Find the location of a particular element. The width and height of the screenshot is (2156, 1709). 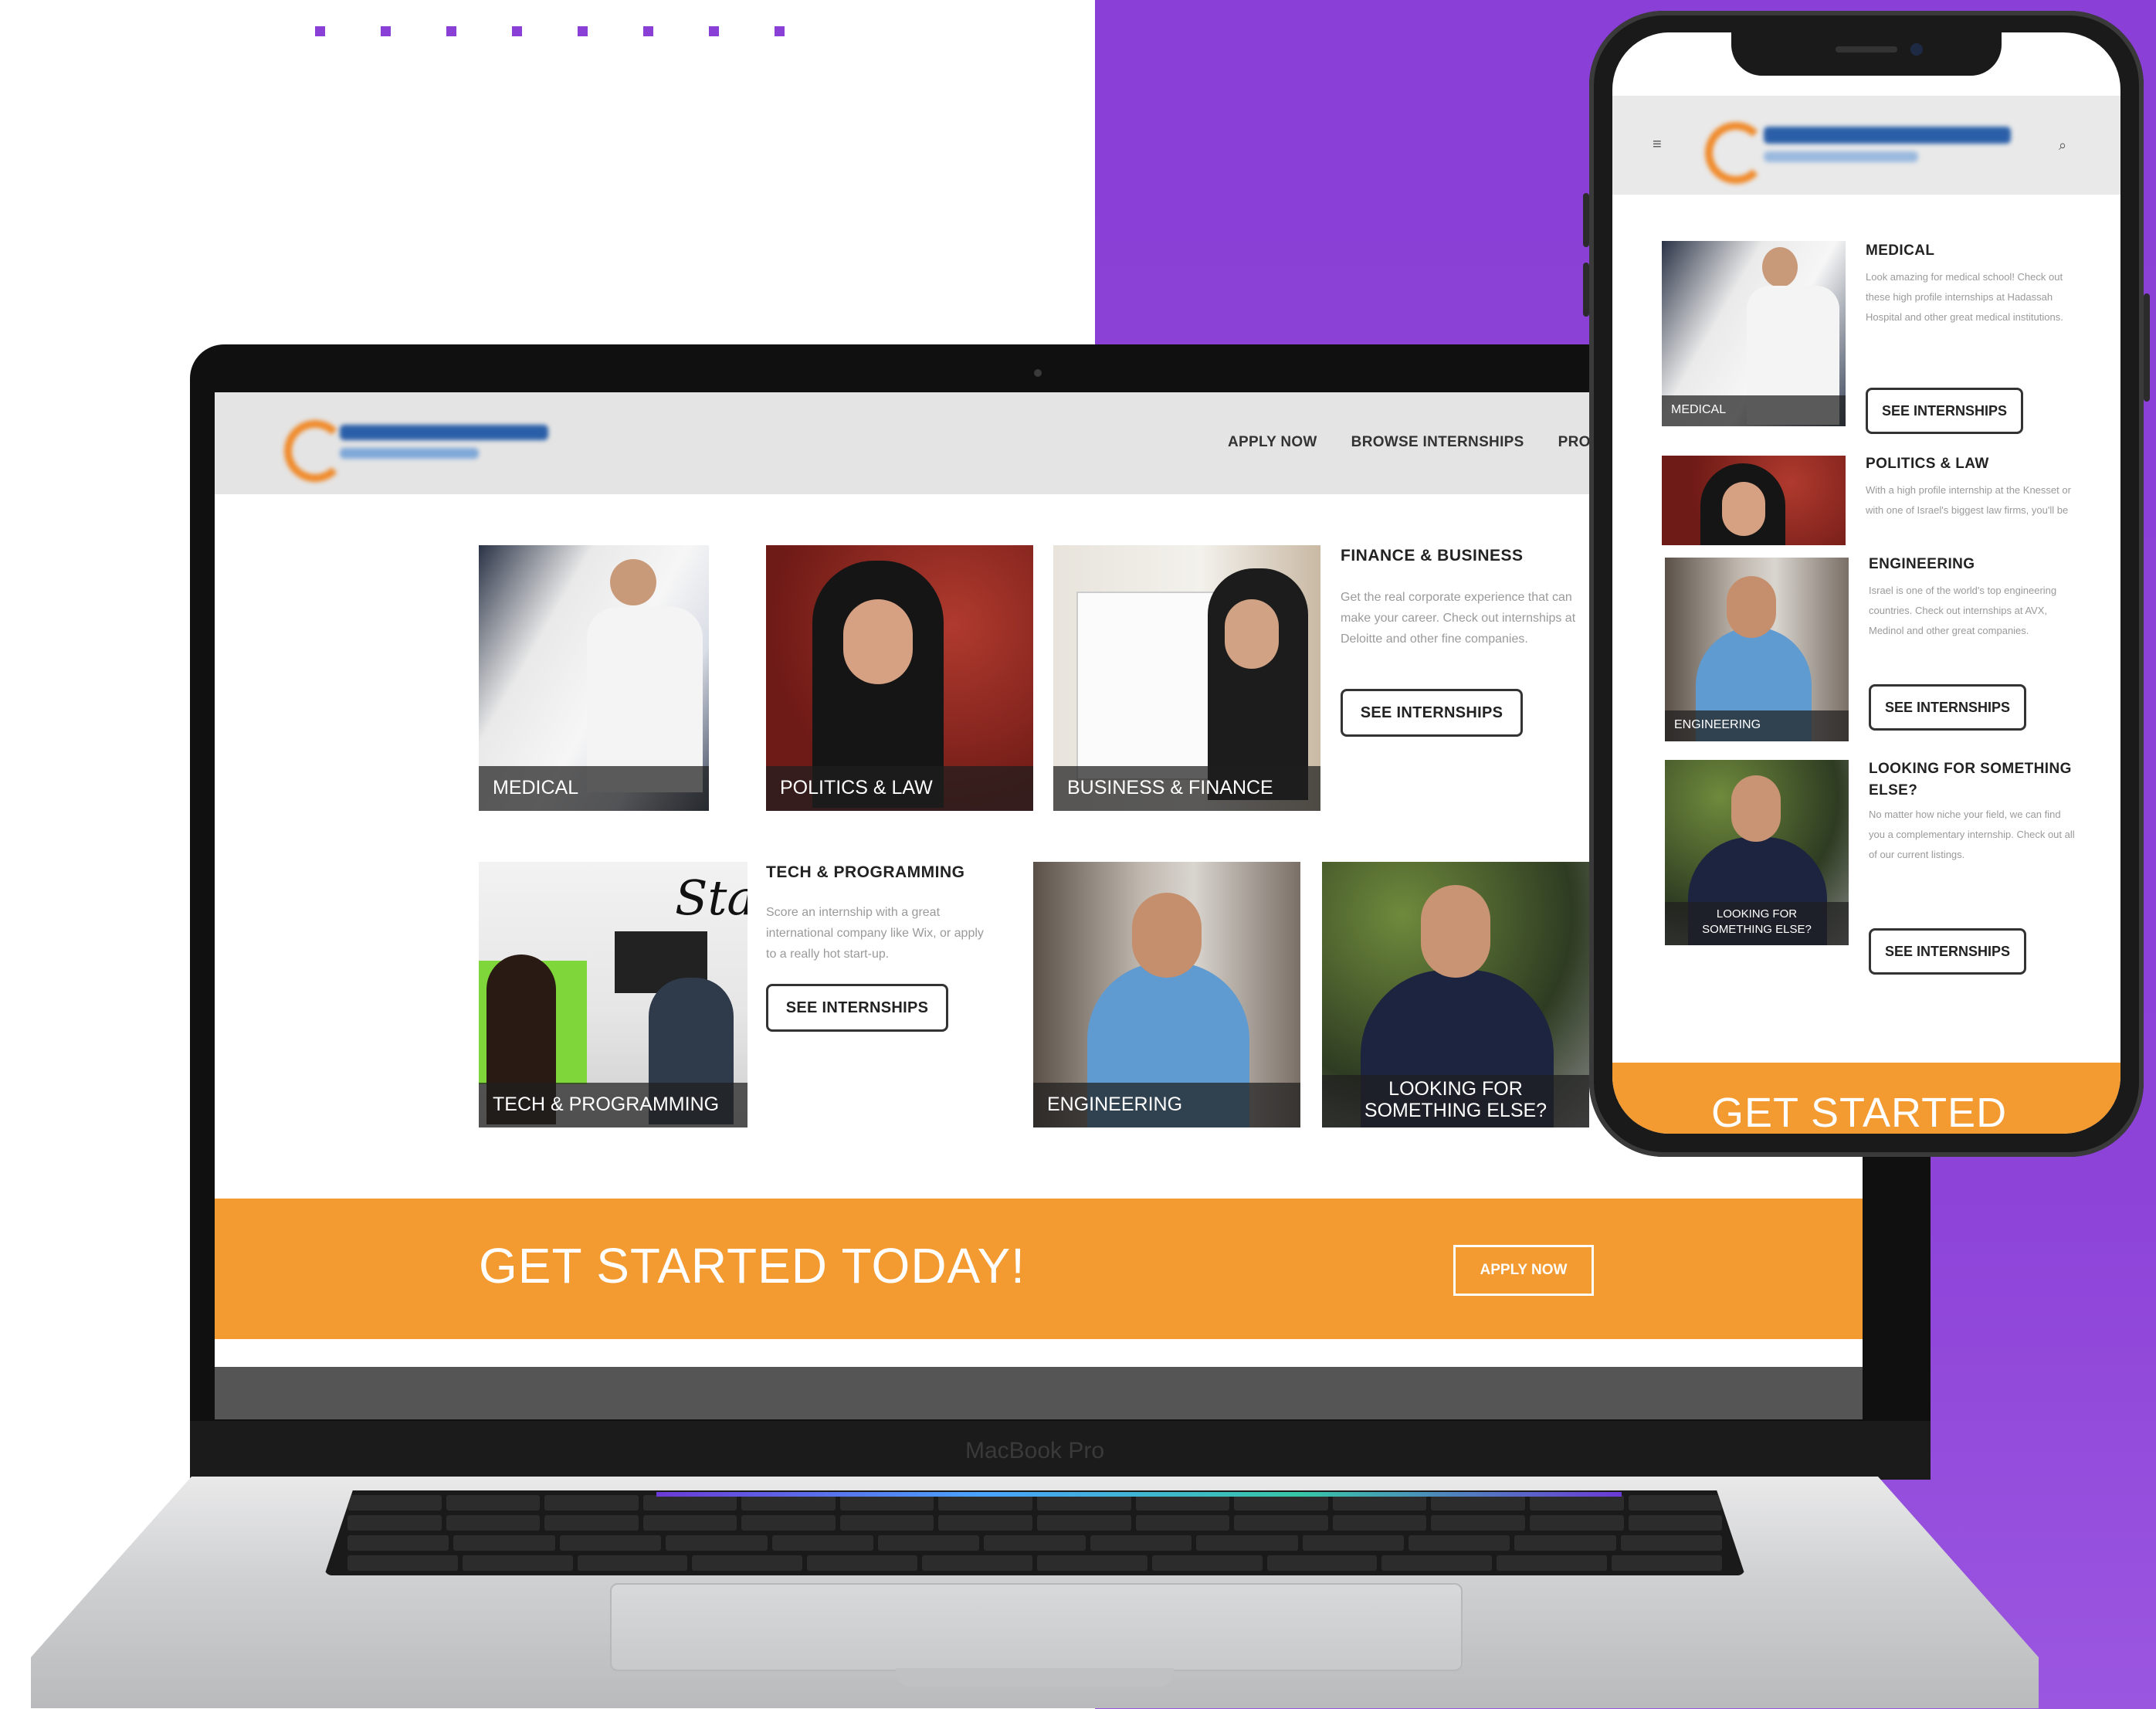

laptop-opening-notch is located at coordinates (1035, 1678).